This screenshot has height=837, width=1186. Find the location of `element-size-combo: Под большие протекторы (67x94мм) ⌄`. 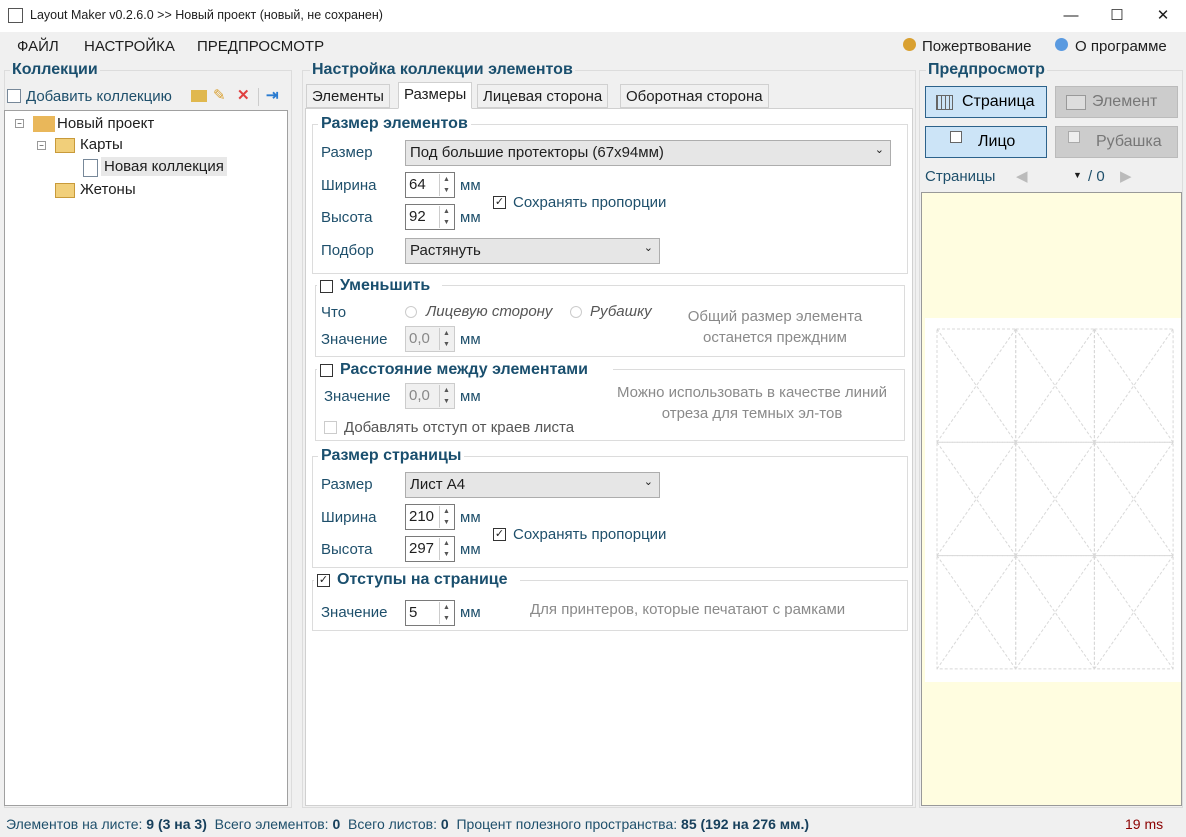

element-size-combo: Под большие протекторы (67x94мм) ⌄ is located at coordinates (648, 153).